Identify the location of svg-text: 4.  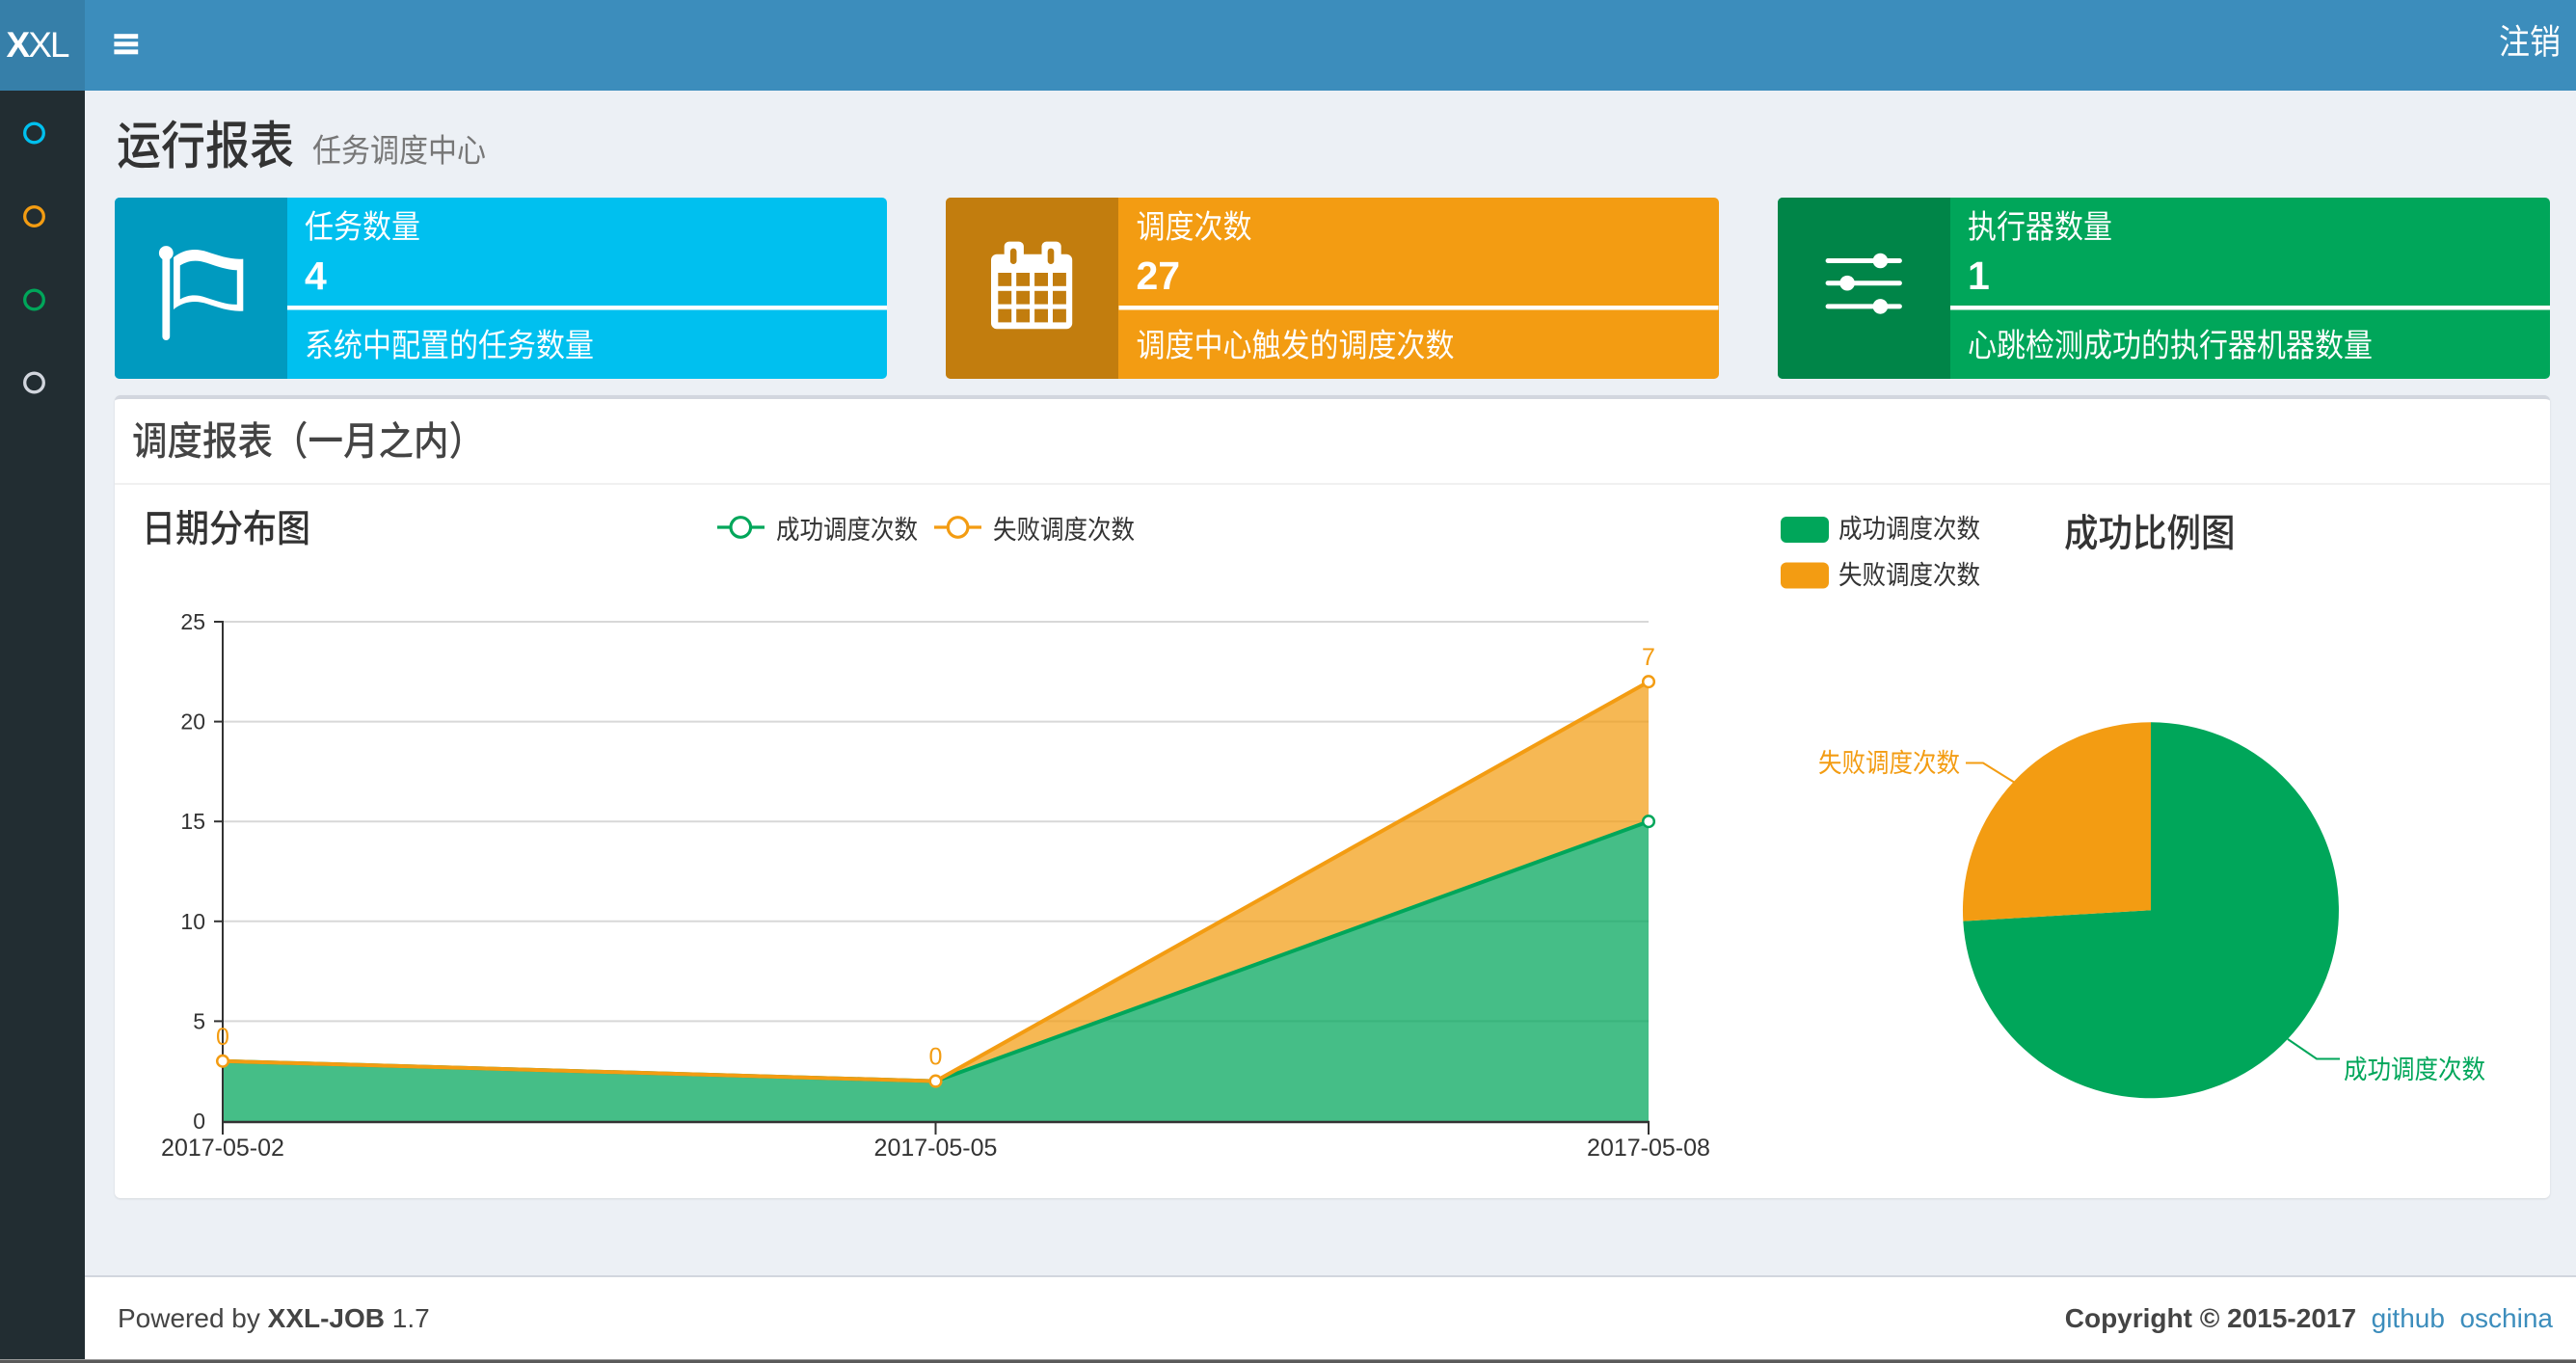
(316, 276).